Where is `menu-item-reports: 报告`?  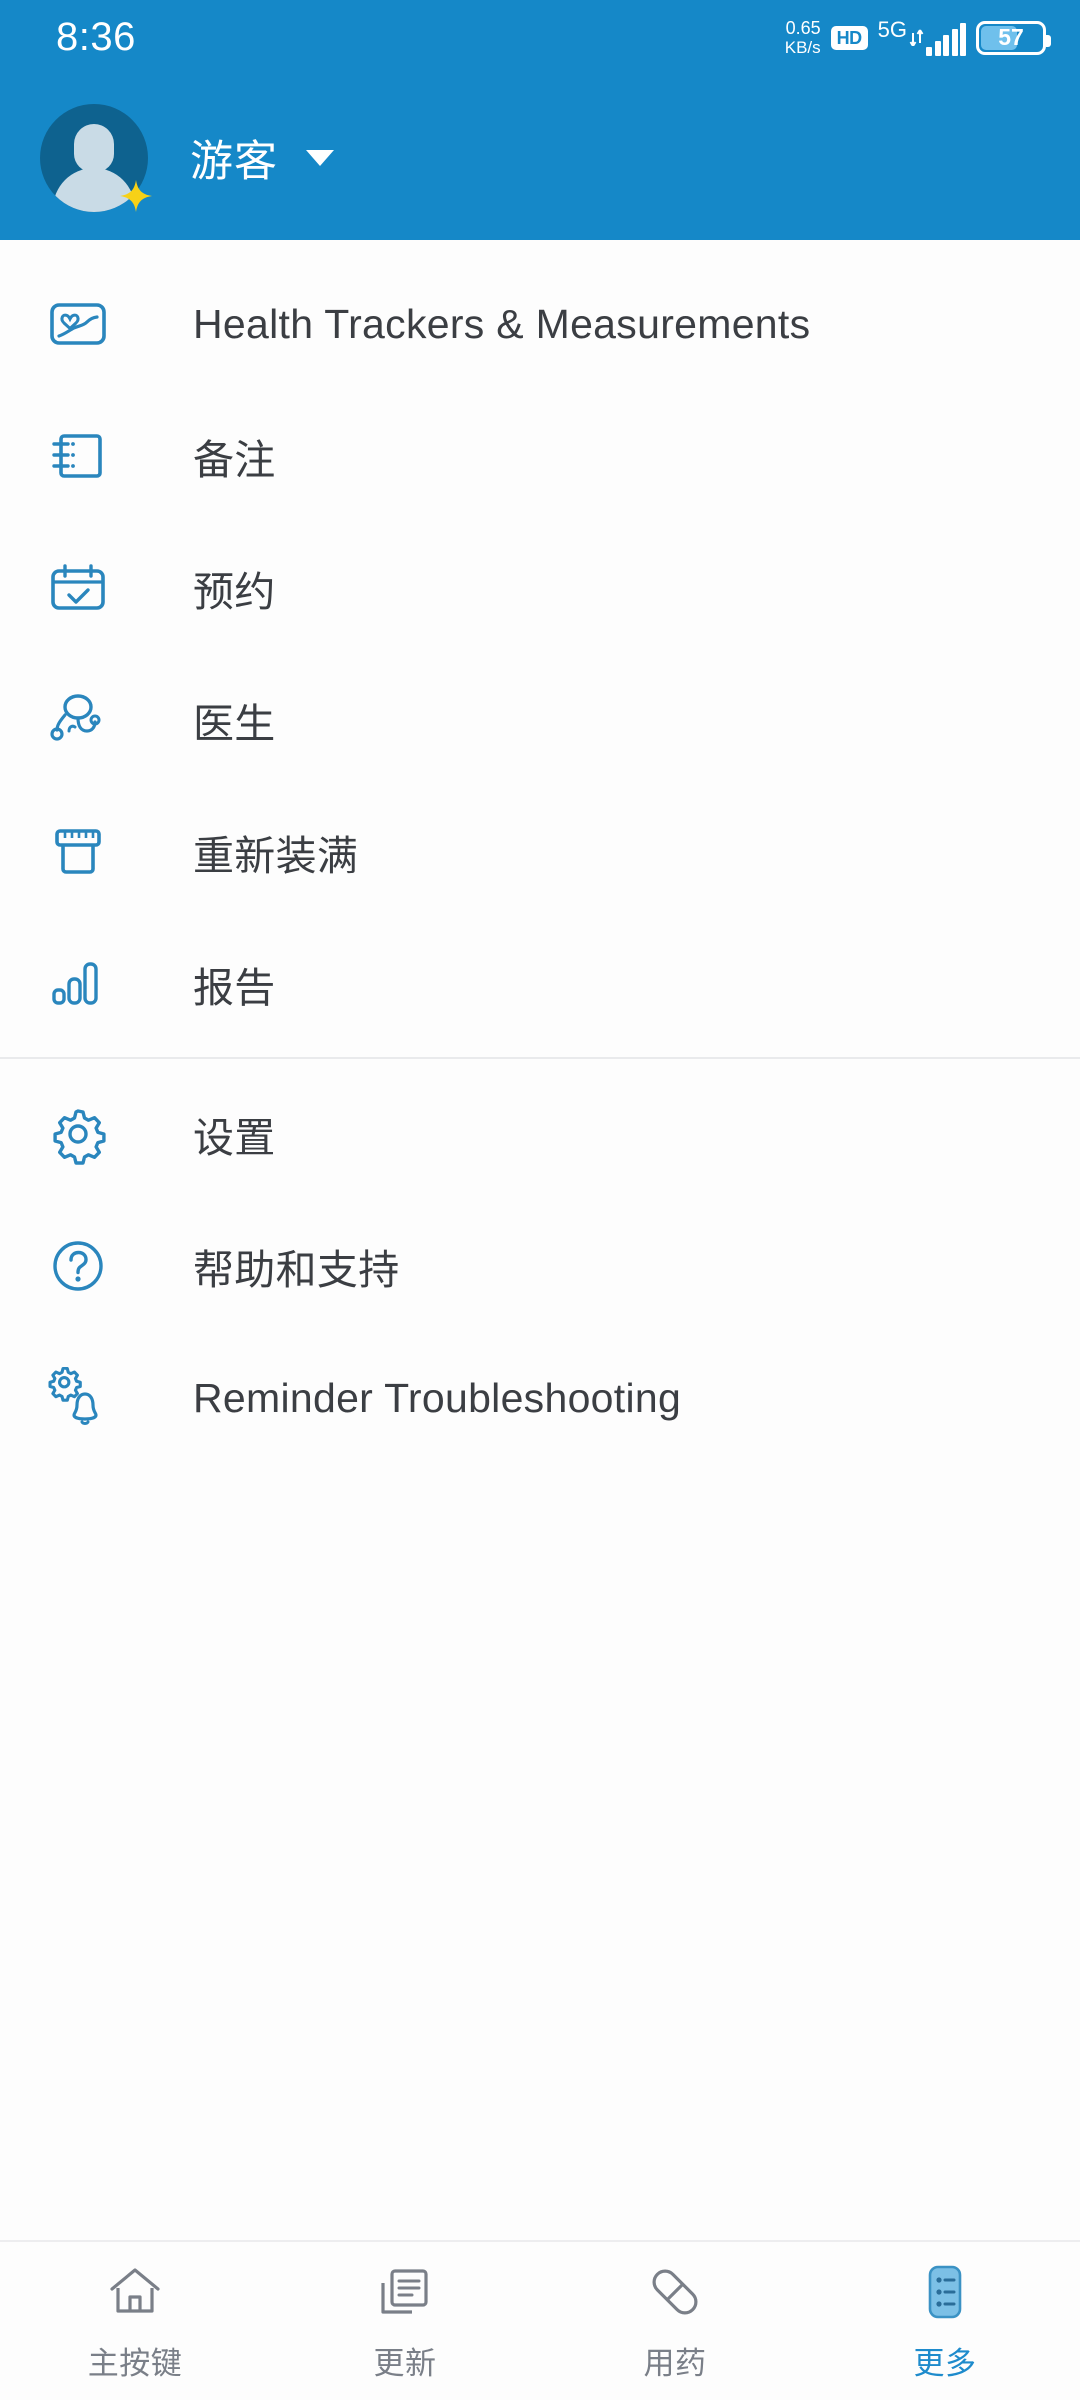 menu-item-reports: 报告 is located at coordinates (540, 984).